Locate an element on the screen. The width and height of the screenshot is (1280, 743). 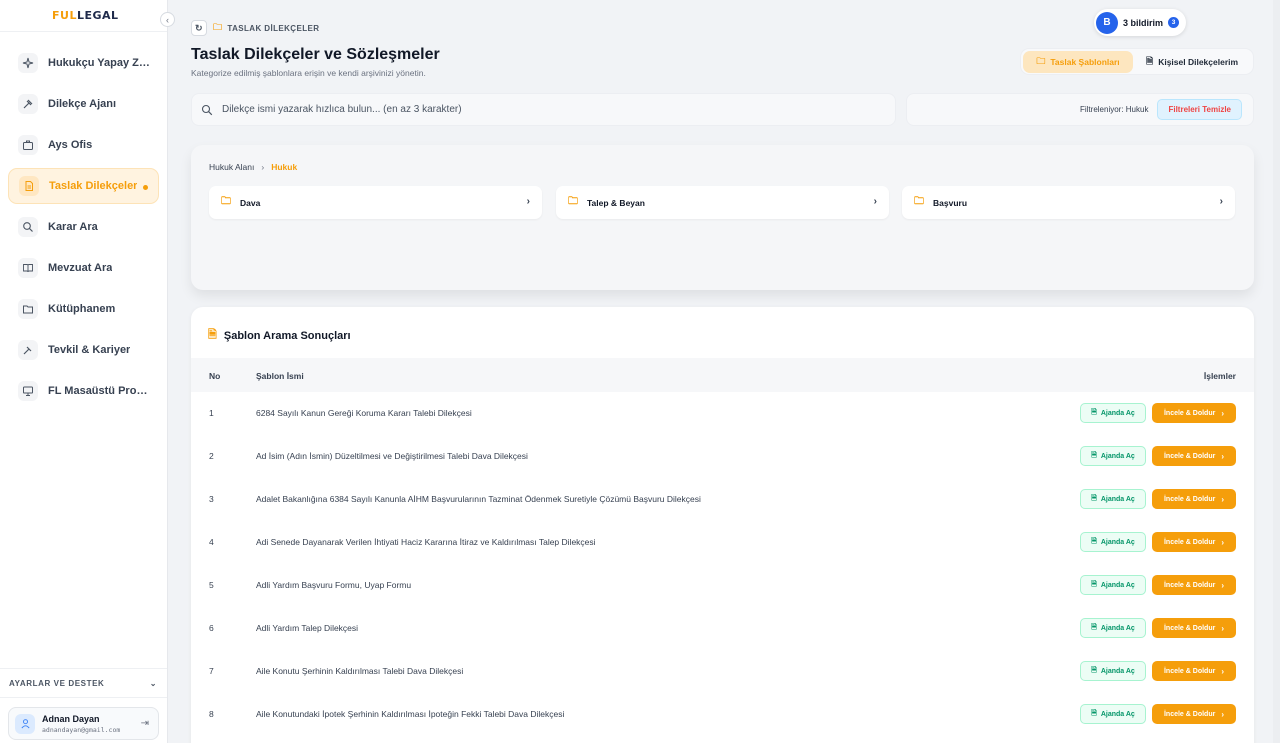
row-number: 7 is located at coordinates (211, 671).